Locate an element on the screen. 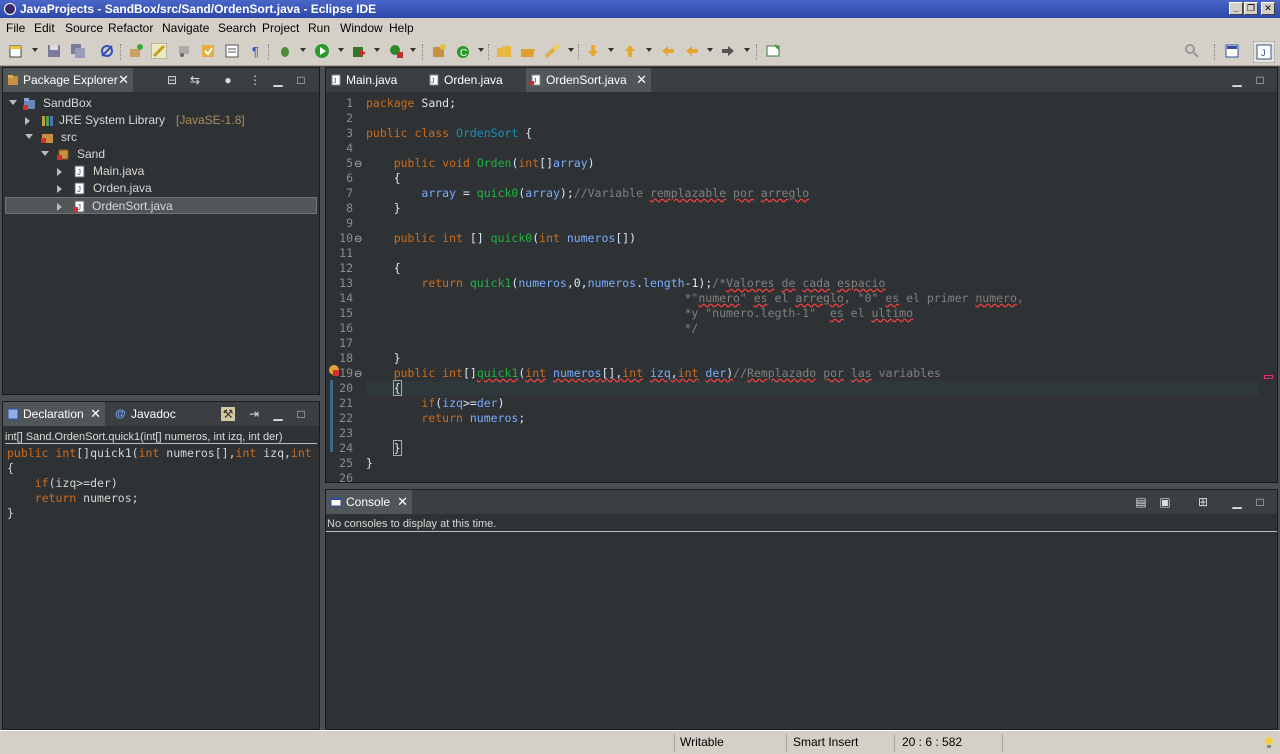 This screenshot has height=754, width=1280. close-button: ✕ is located at coordinates (1268, 8).